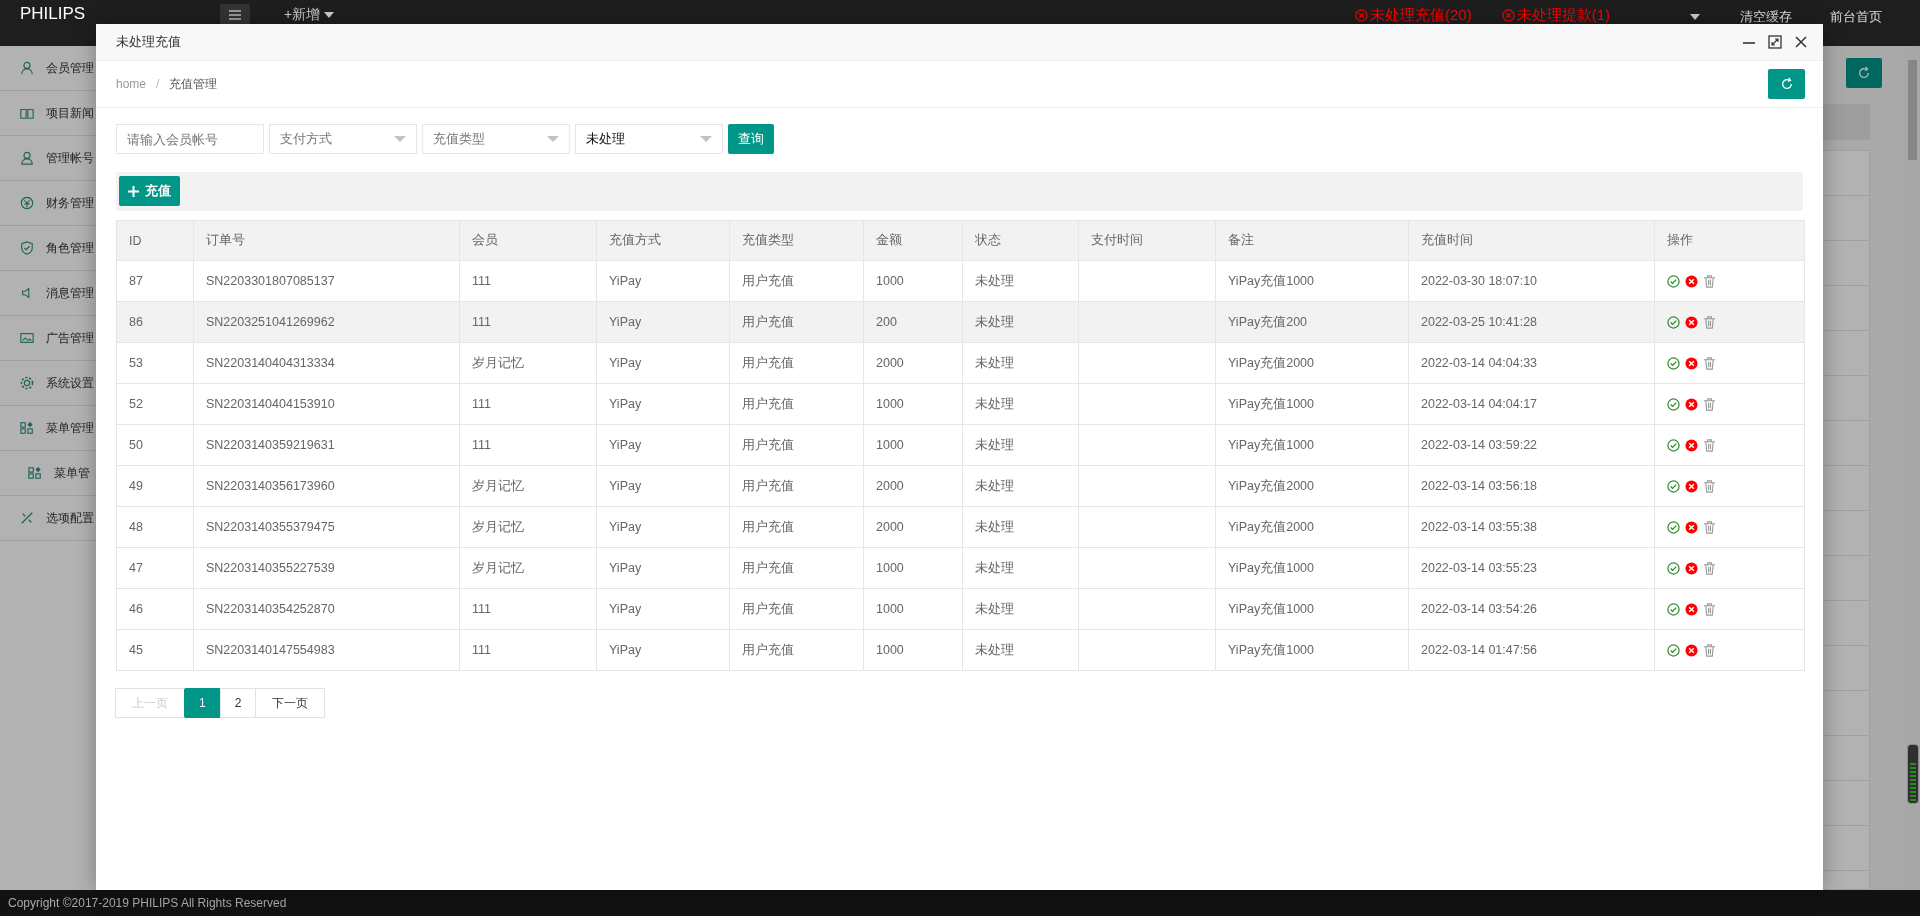  Describe the element at coordinates (1766, 17) in the screenshot. I see `top-link: 清空缓存` at that location.